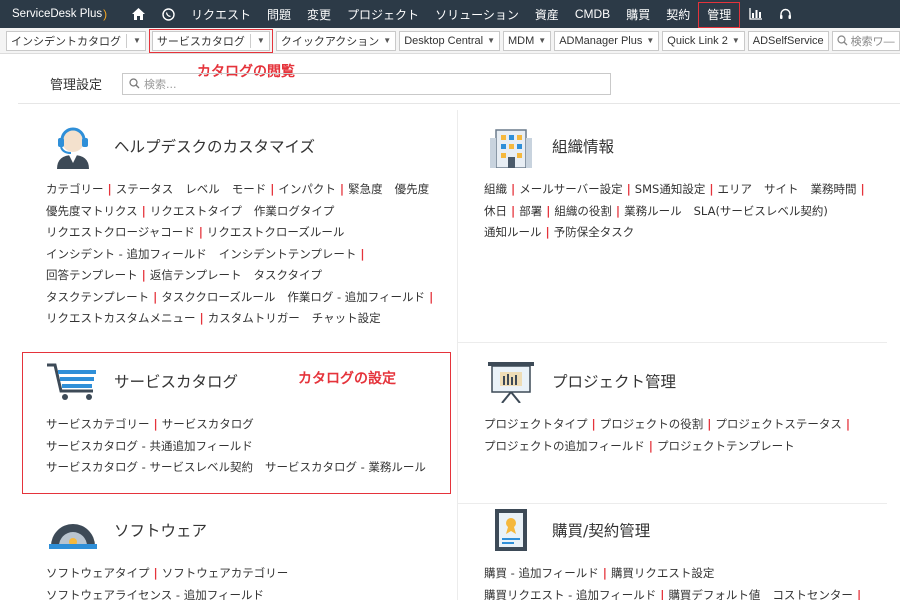 This screenshot has width=900, height=600. Describe the element at coordinates (719, 14) in the screenshot. I see `nav-admin: 管理` at that location.